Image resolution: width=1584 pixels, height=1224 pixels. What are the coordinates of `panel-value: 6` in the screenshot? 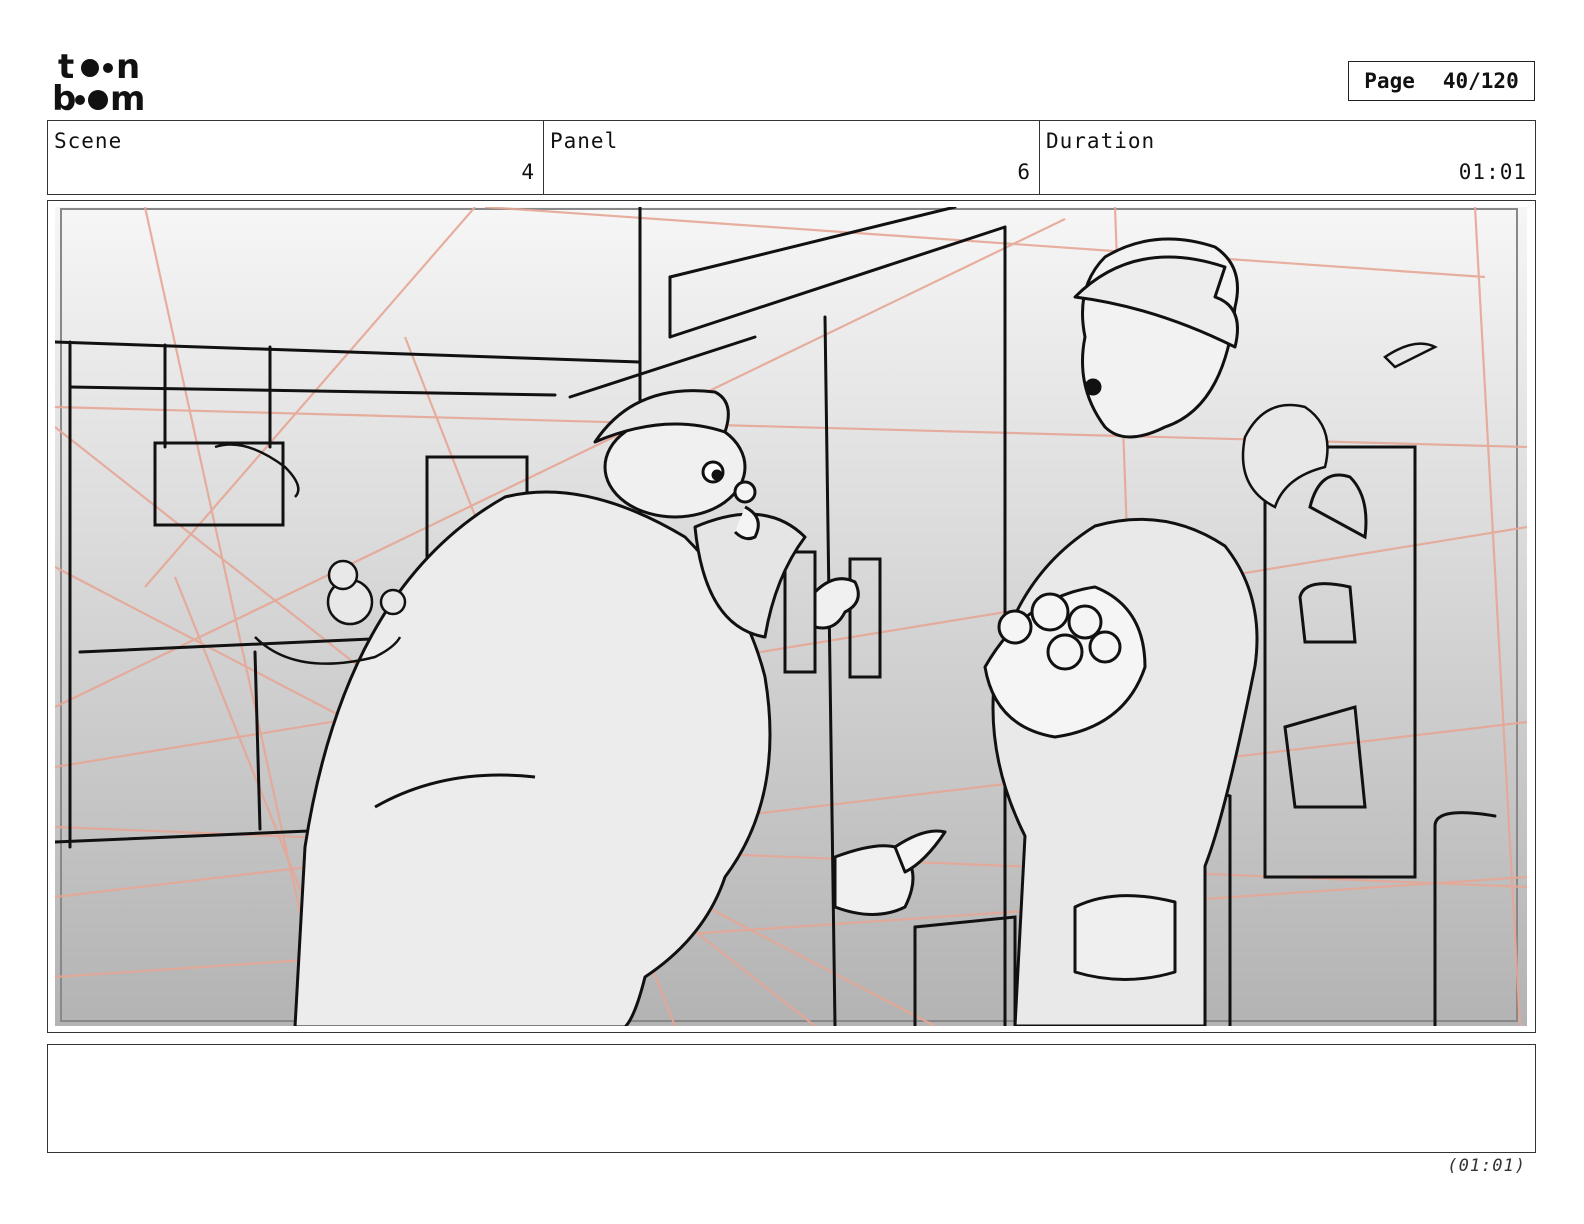 It's located at (1024, 172).